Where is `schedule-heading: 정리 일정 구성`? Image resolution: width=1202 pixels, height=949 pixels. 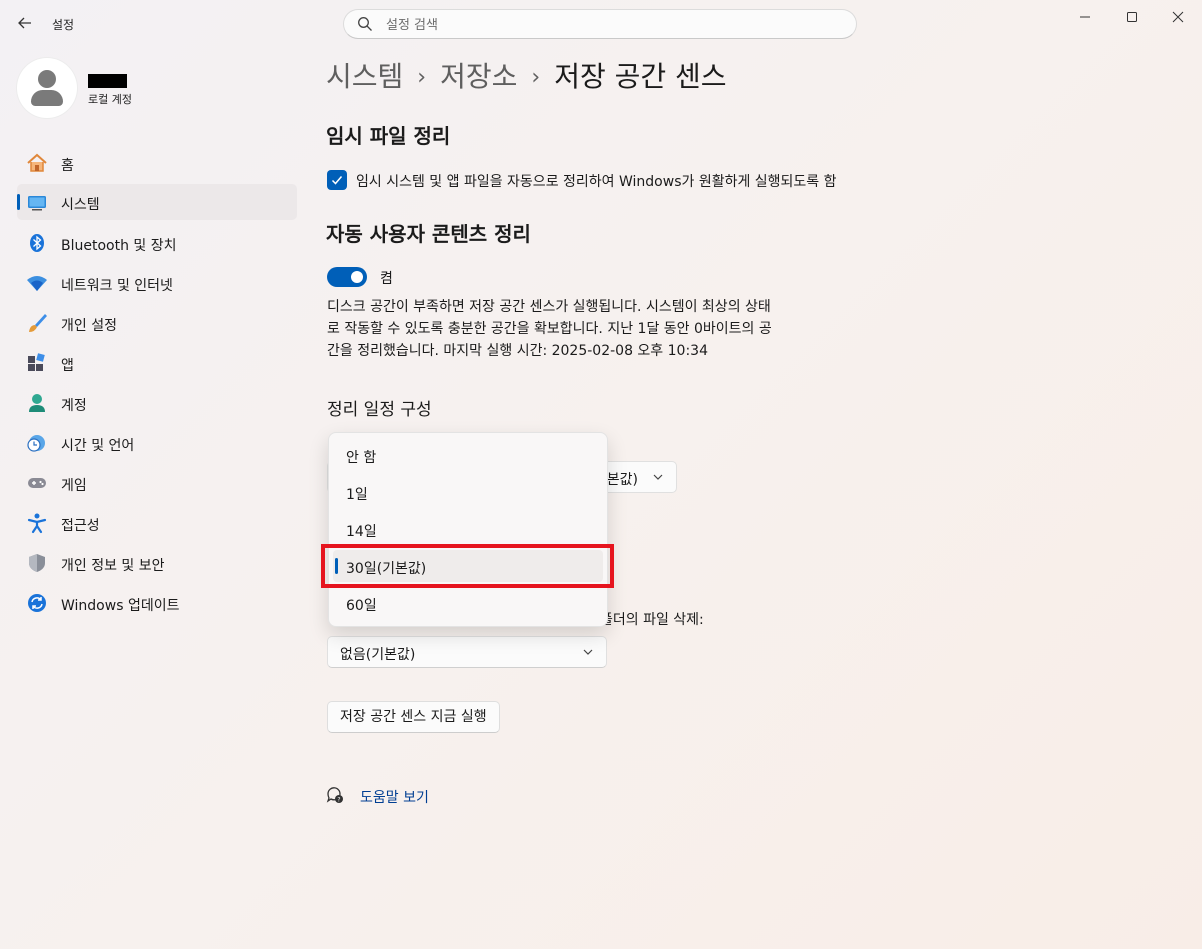
schedule-heading: 정리 일정 구성 is located at coordinates (379, 410).